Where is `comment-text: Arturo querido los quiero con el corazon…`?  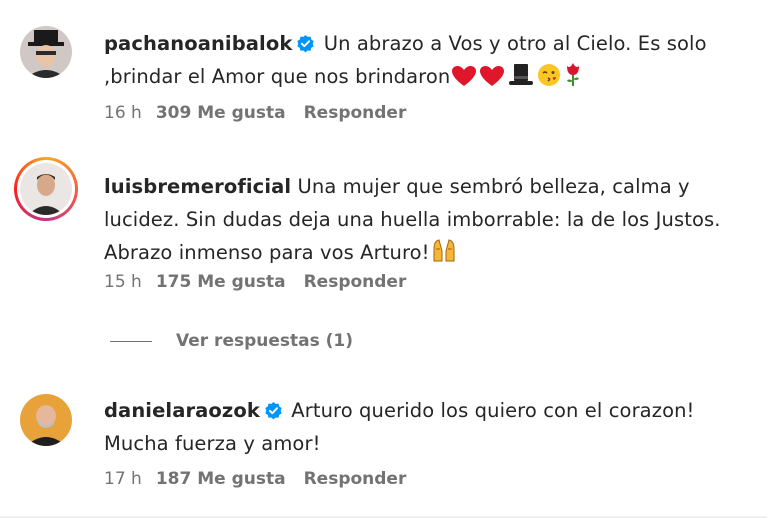 comment-text: Arturo querido los quiero con el corazon… is located at coordinates (493, 410).